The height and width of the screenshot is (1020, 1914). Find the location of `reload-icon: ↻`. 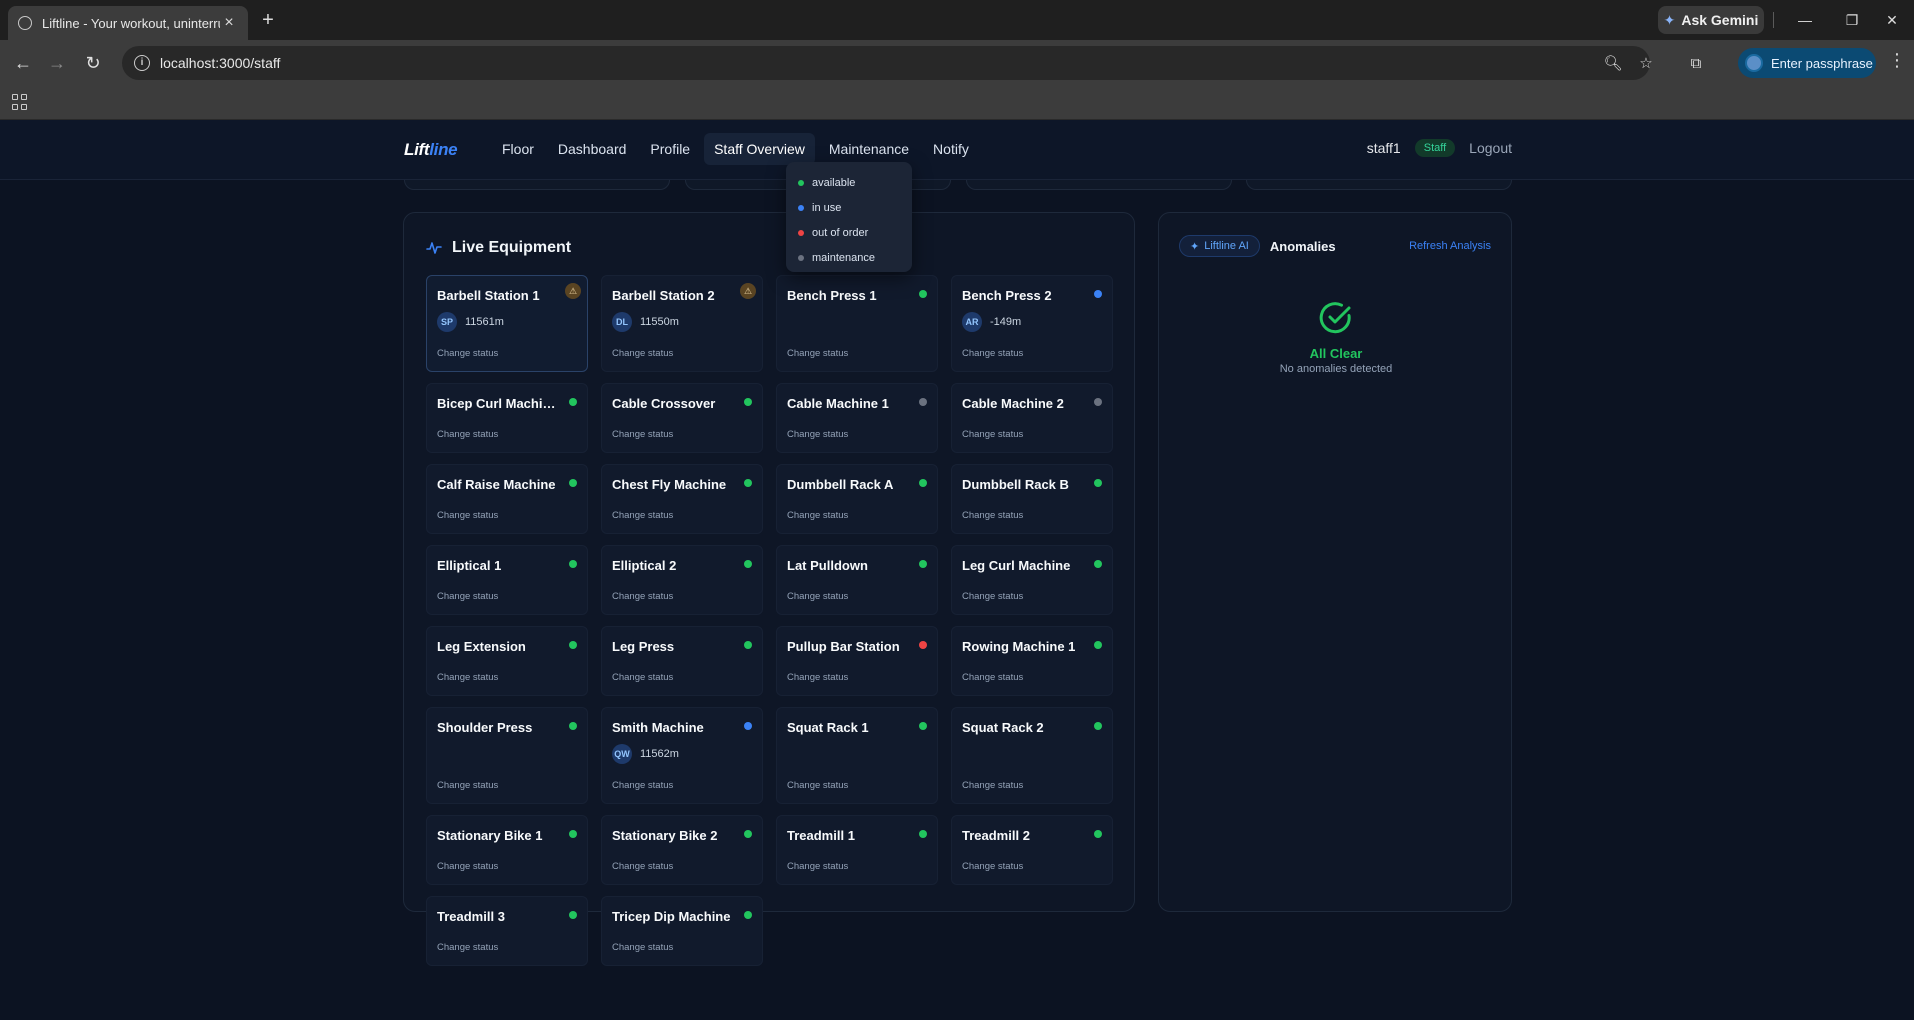

reload-icon: ↻ is located at coordinates (93, 63).